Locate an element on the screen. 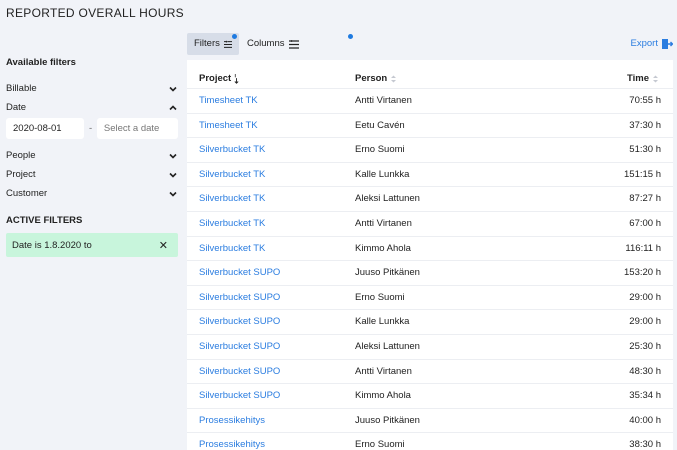 The image size is (677, 450). columns-button: Columns is located at coordinates (296, 44).